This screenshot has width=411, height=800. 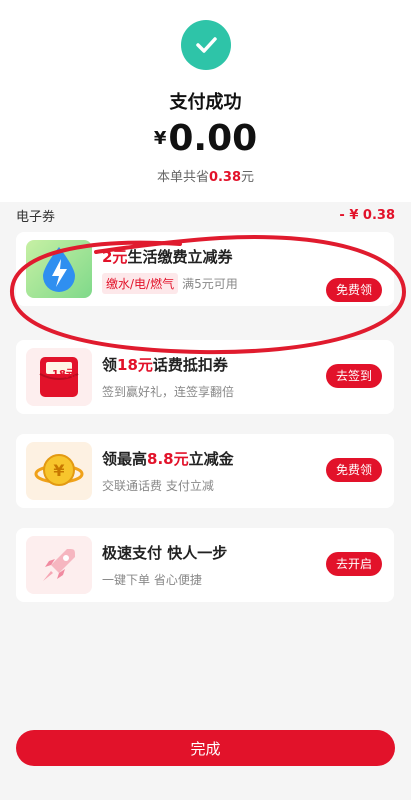 What do you see at coordinates (165, 365) in the screenshot?
I see `coupon-title: 领18元话费抵扣券` at bounding box center [165, 365].